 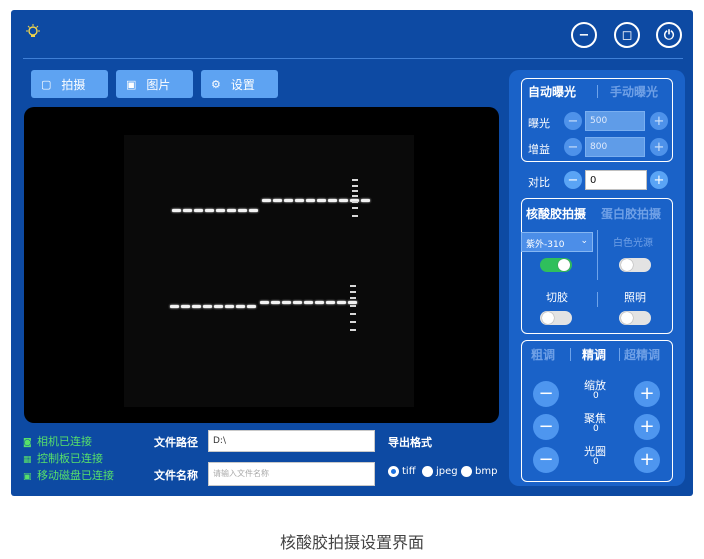 I want to click on images-label: 图片, so click(x=158, y=84).